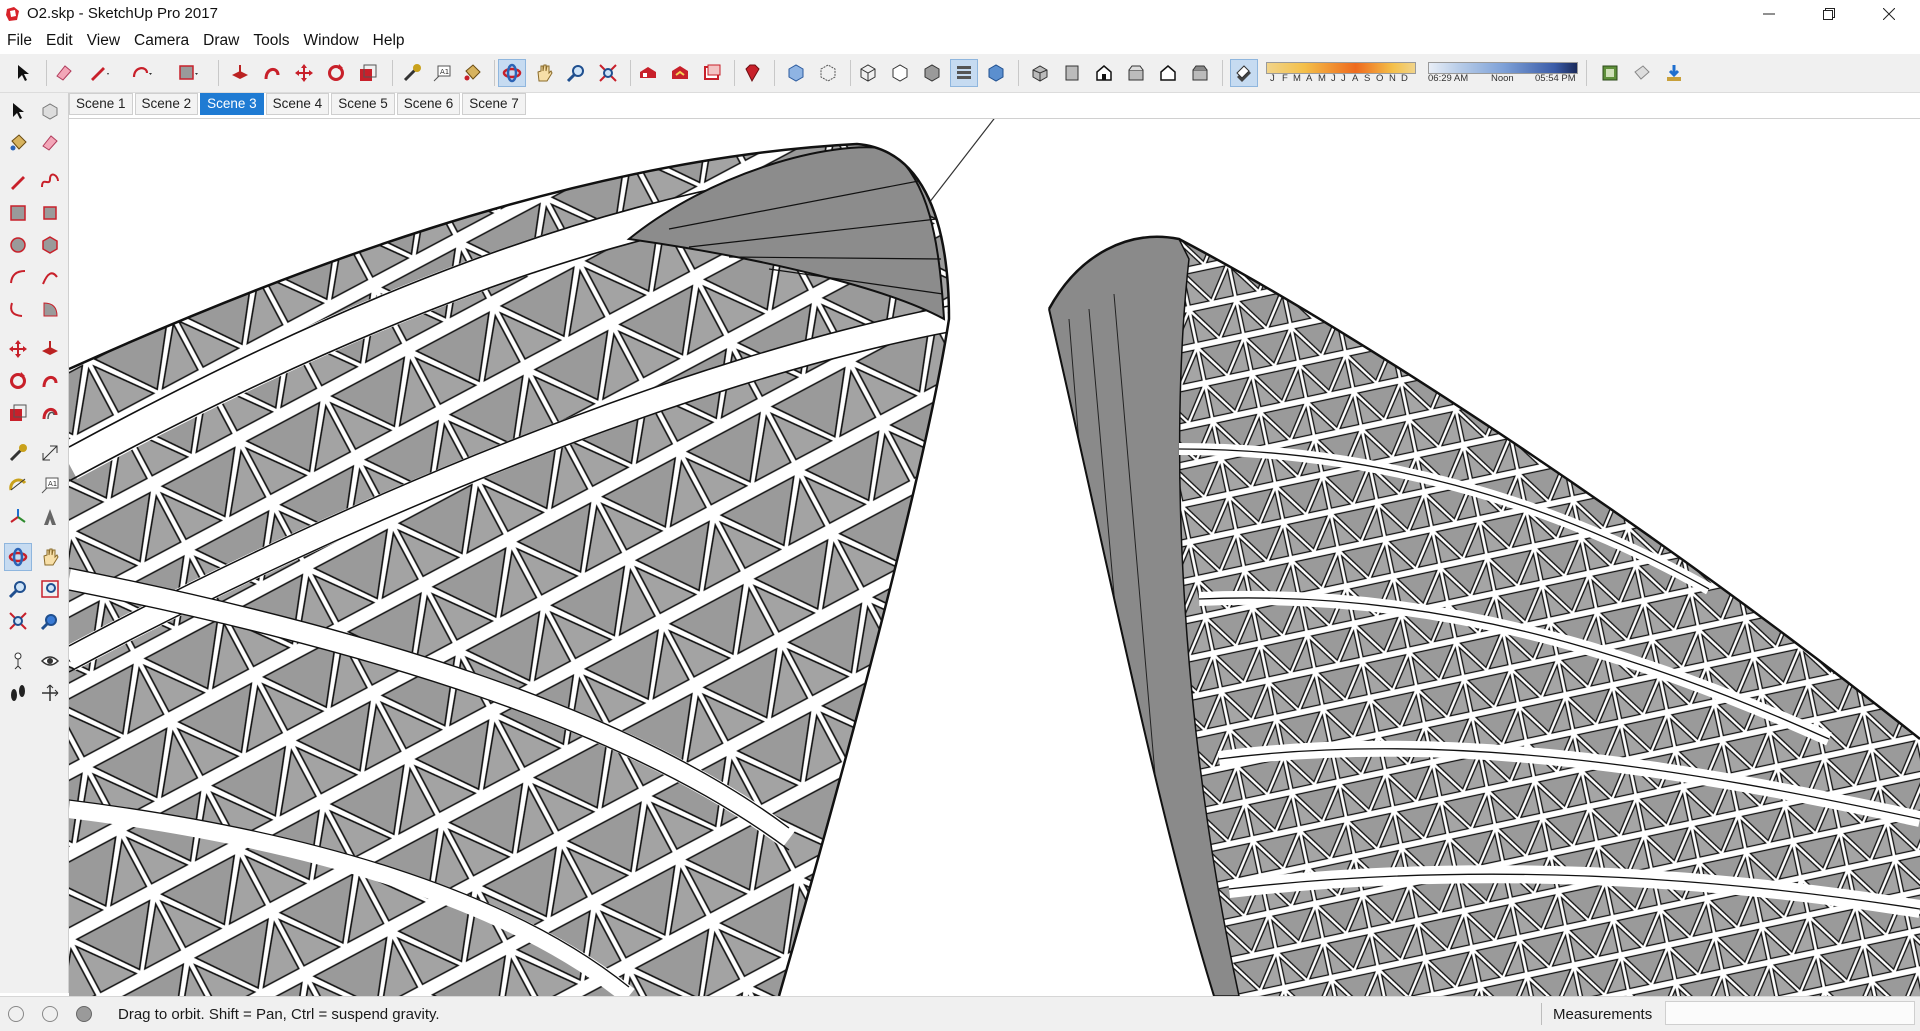  I want to click on monochrome-style-button, so click(996, 73).